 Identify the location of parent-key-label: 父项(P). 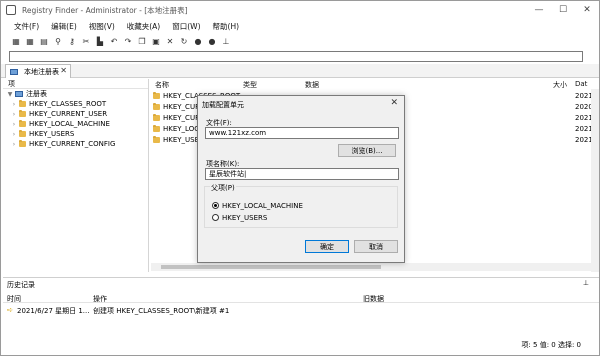
(223, 188).